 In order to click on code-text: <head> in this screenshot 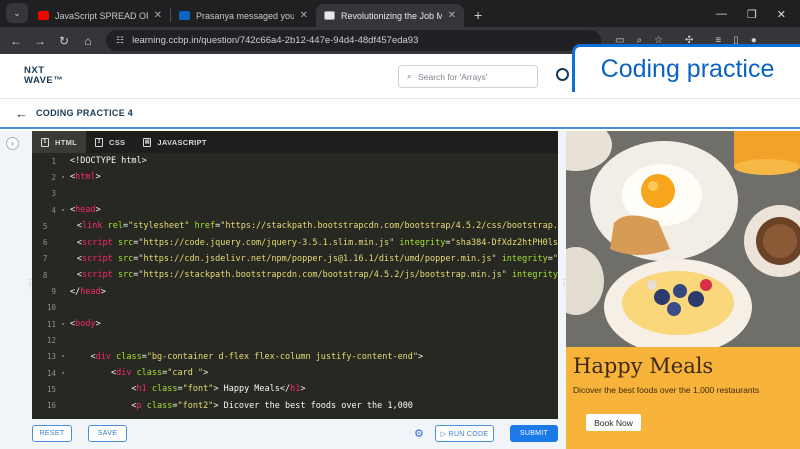, I will do `click(85, 210)`.